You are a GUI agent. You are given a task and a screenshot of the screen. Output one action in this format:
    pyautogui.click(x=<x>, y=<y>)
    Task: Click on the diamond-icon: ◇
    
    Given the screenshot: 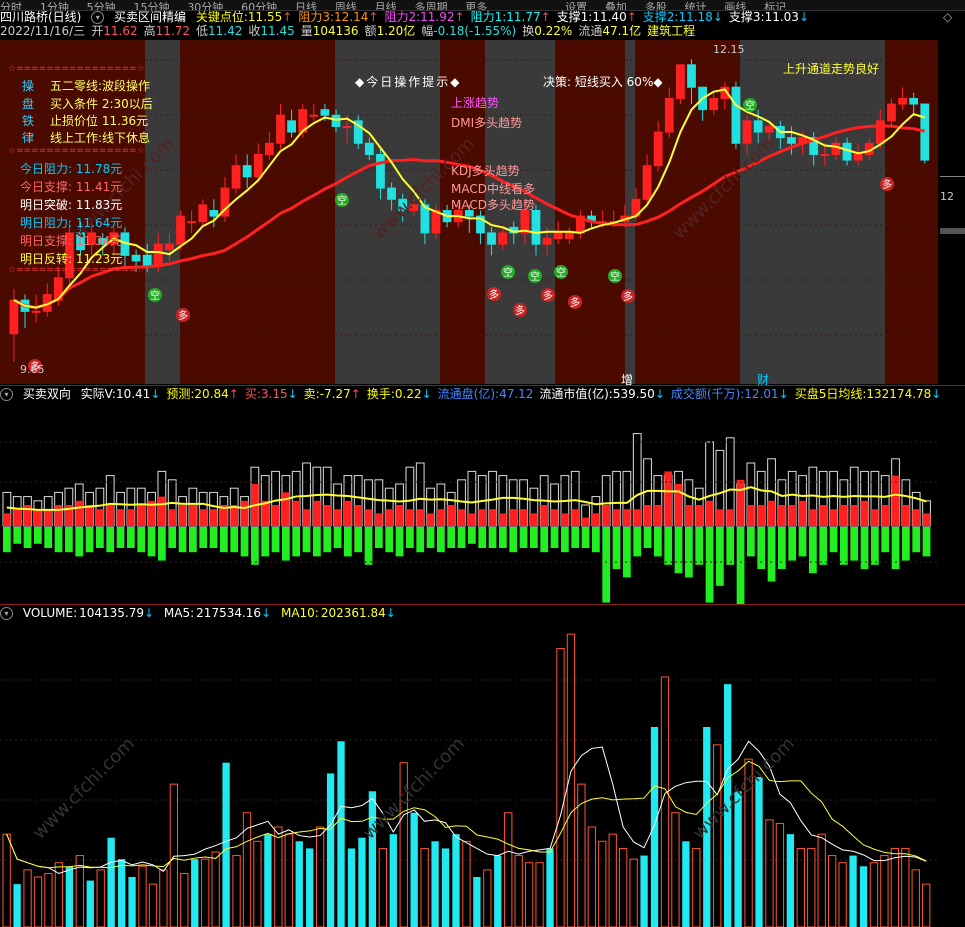 What is the action you would take?
    pyautogui.click(x=947, y=17)
    